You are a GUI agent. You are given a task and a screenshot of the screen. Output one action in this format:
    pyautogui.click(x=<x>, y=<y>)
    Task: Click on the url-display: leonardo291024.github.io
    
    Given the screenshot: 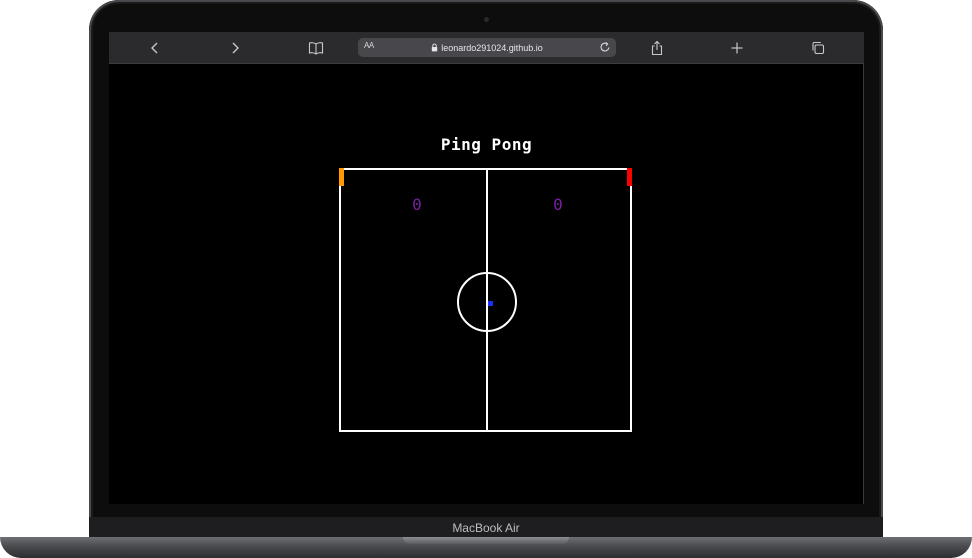 What is the action you would take?
    pyautogui.click(x=487, y=47)
    